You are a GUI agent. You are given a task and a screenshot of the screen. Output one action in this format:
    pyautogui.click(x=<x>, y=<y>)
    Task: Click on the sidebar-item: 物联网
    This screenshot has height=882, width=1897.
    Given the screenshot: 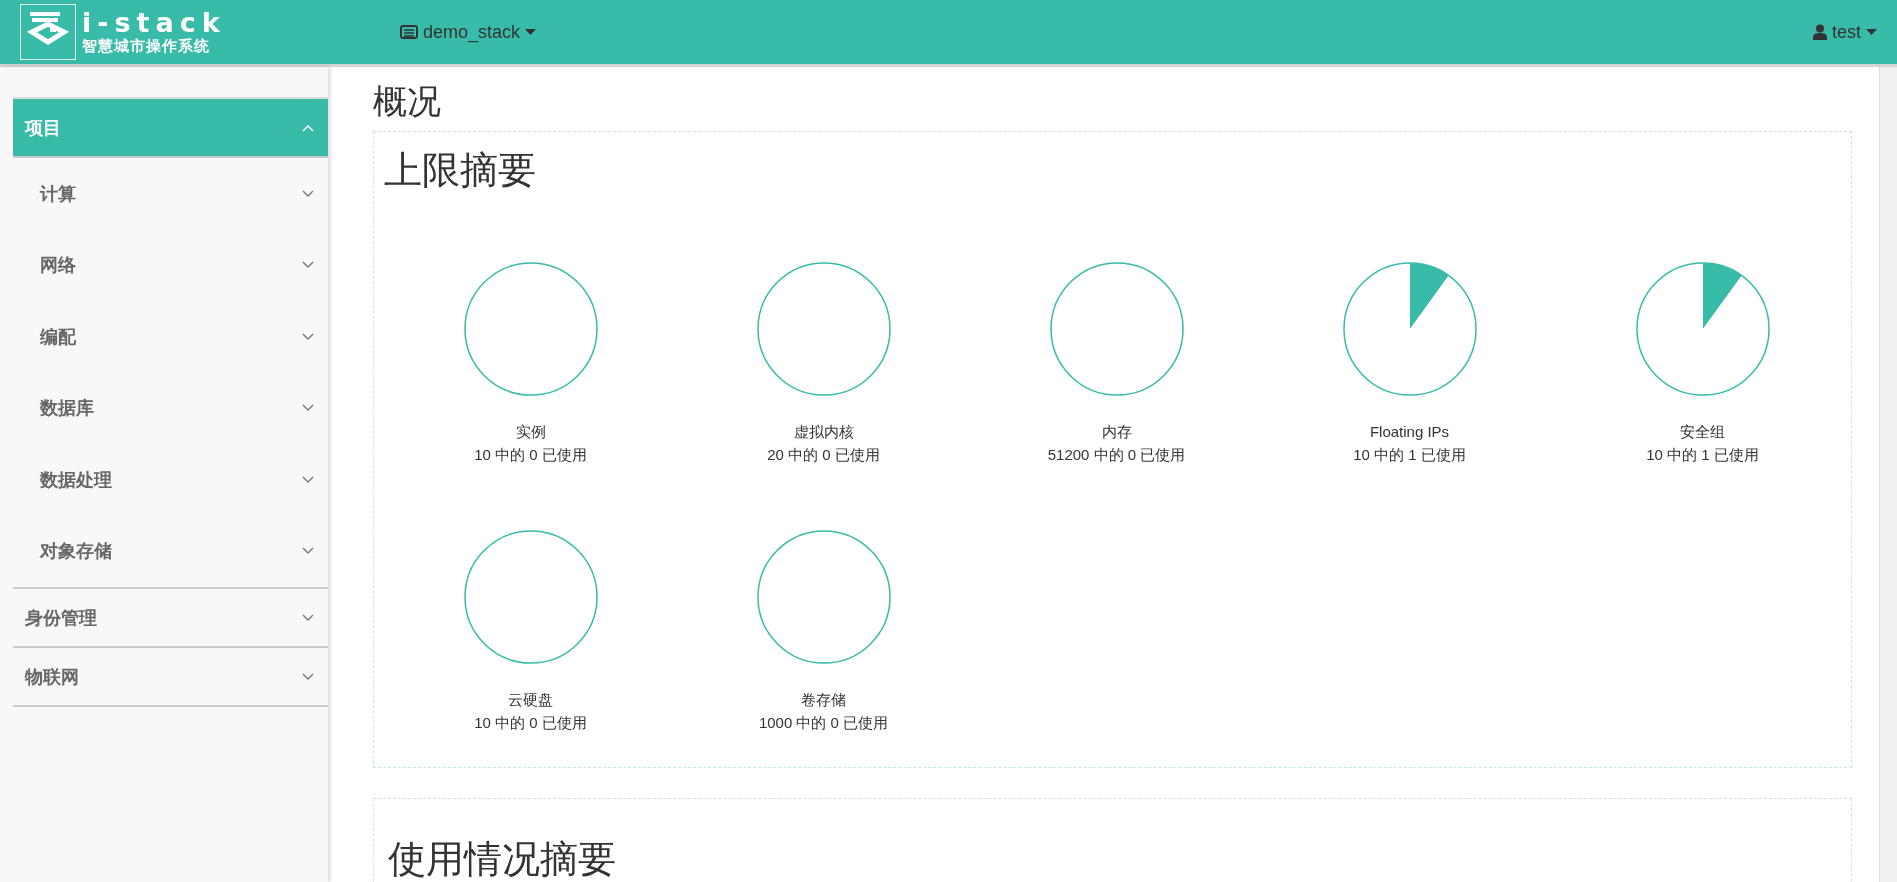 What is the action you would take?
    pyautogui.click(x=170, y=677)
    